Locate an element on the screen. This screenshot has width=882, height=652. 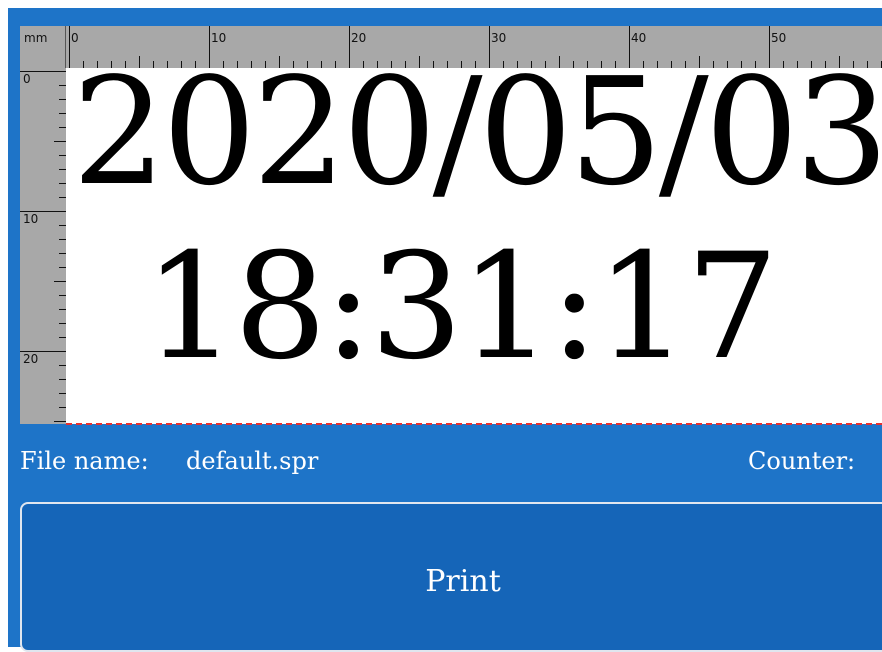
ruler-unit-label: mm is located at coordinates (43, 47).